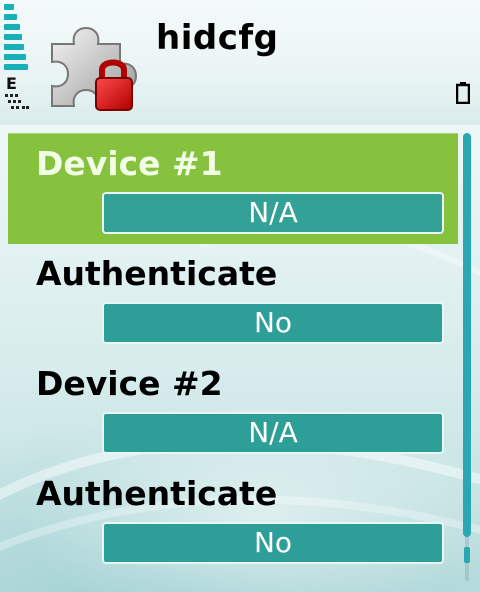 This screenshot has width=480, height=592. Describe the element at coordinates (17, 101) in the screenshot. I see `data-connection-icon` at that location.